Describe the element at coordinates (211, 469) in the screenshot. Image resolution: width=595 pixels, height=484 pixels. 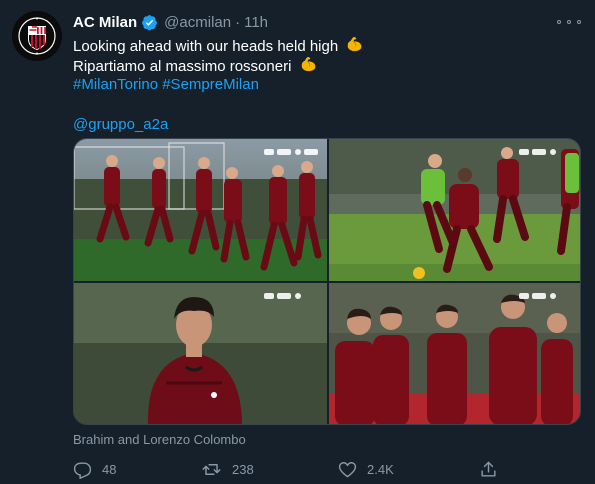
I see `retweet-icon` at that location.